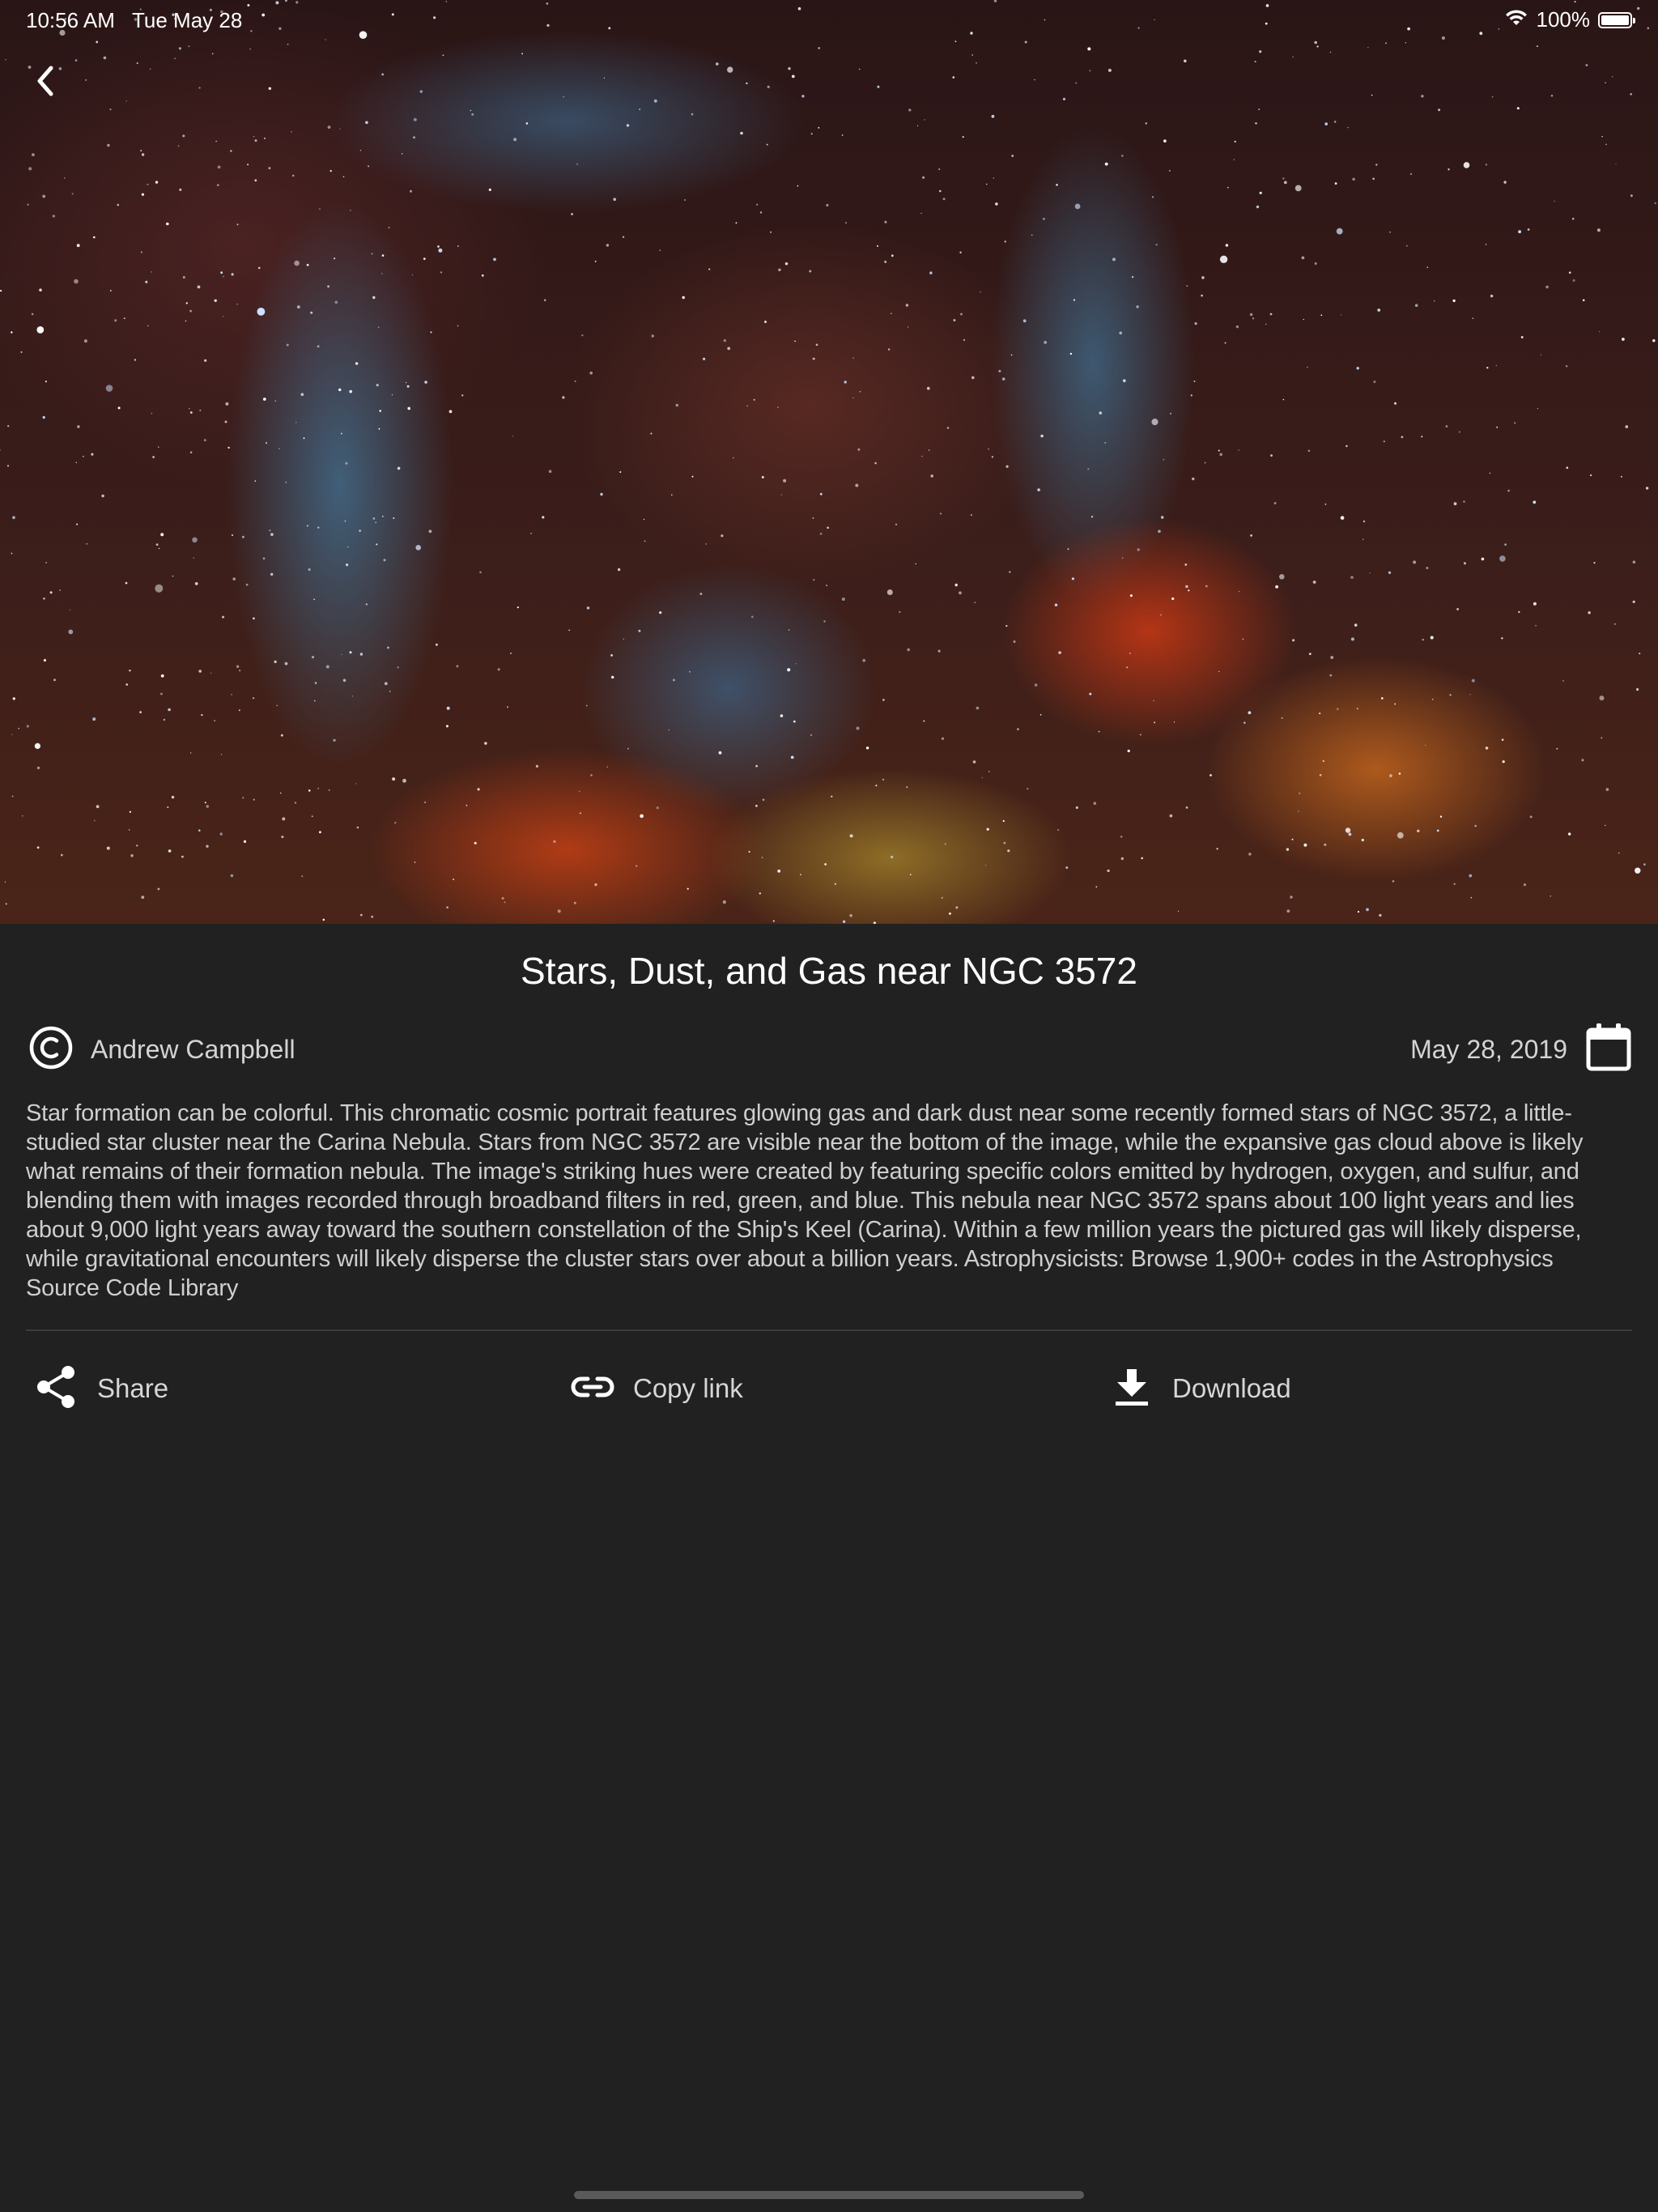 The image size is (1658, 2212). I want to click on status-time: 10:56 AM, so click(70, 20).